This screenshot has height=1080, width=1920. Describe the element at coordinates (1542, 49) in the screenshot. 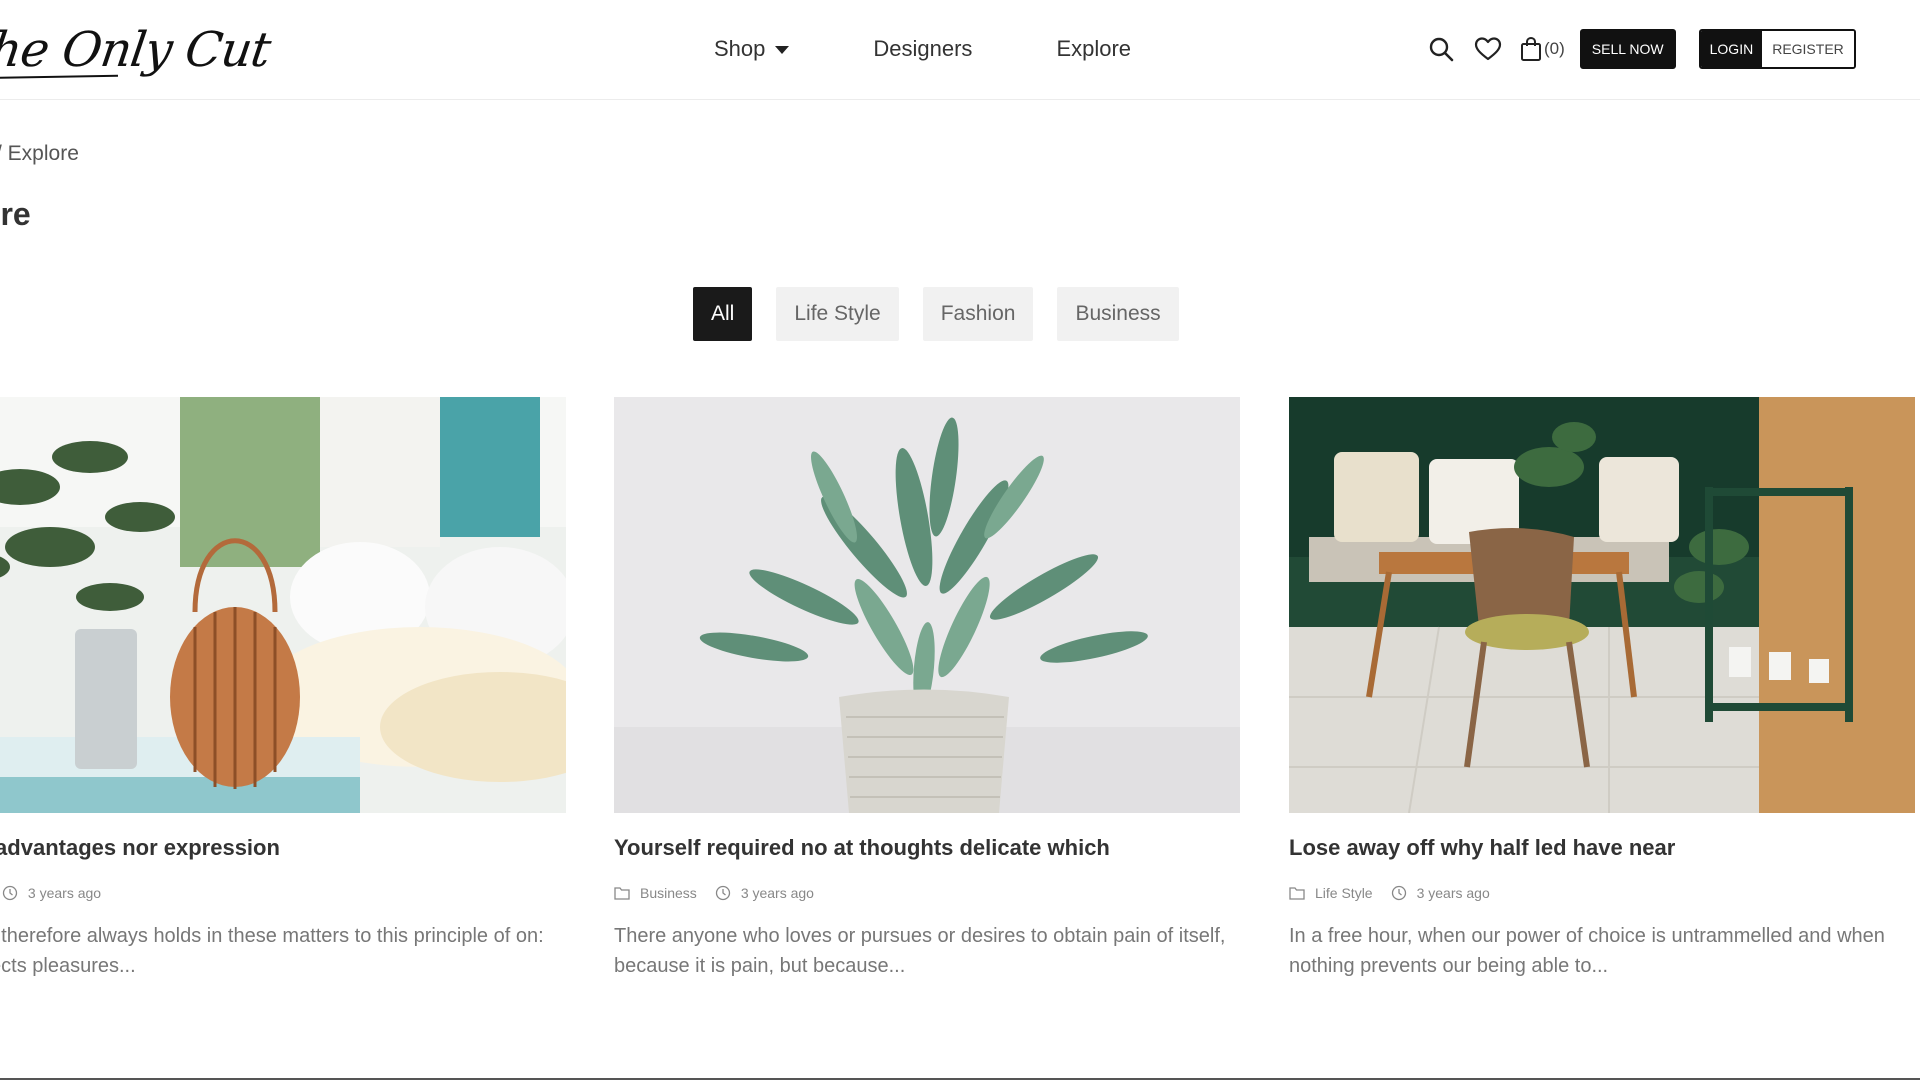

I see `cart-button: (0)` at that location.